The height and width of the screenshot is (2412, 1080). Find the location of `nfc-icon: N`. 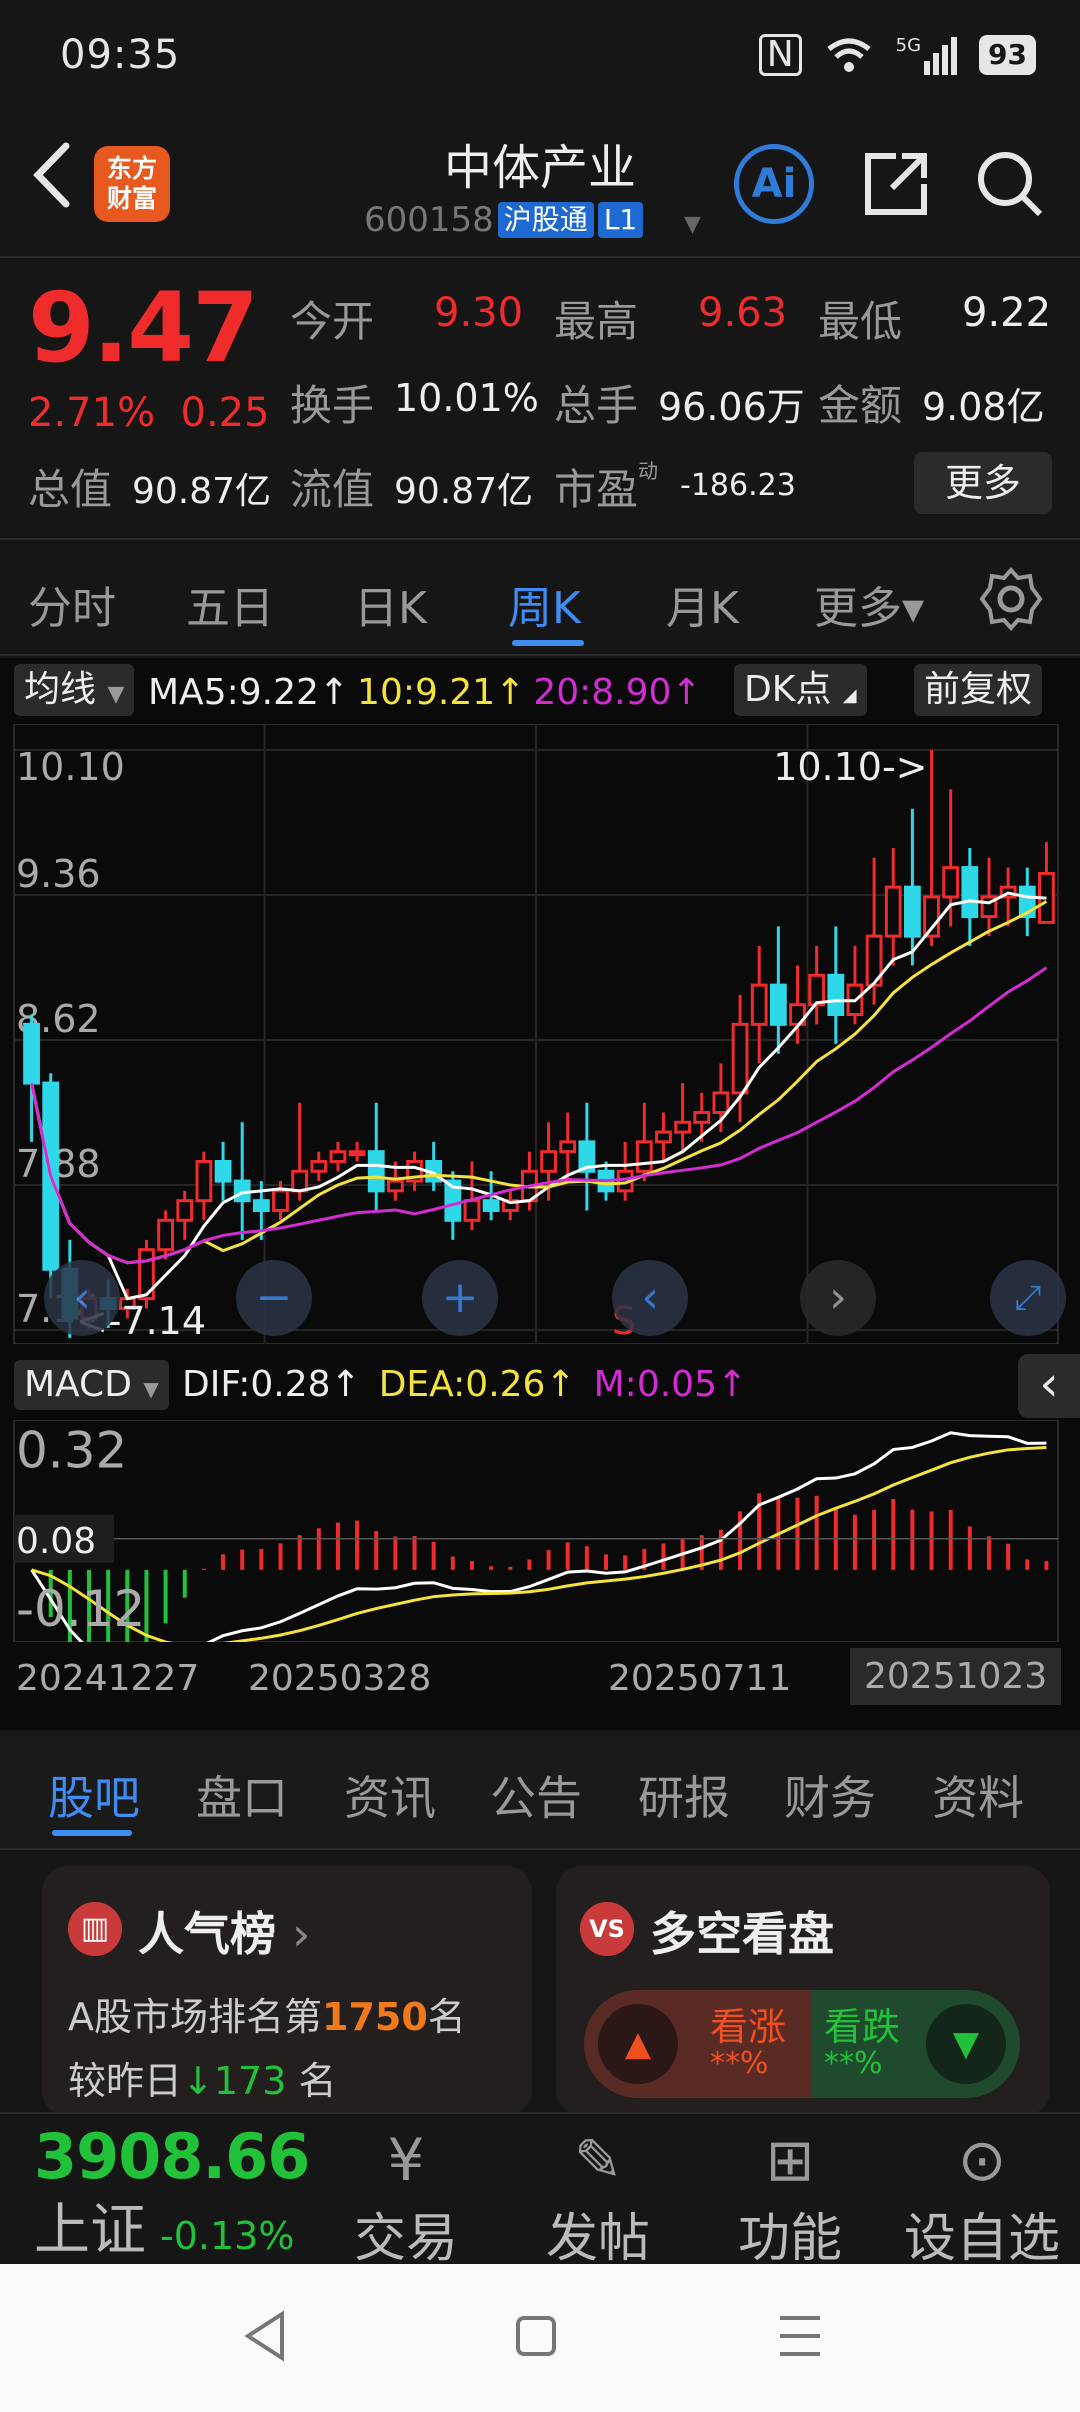

nfc-icon: N is located at coordinates (780, 55).